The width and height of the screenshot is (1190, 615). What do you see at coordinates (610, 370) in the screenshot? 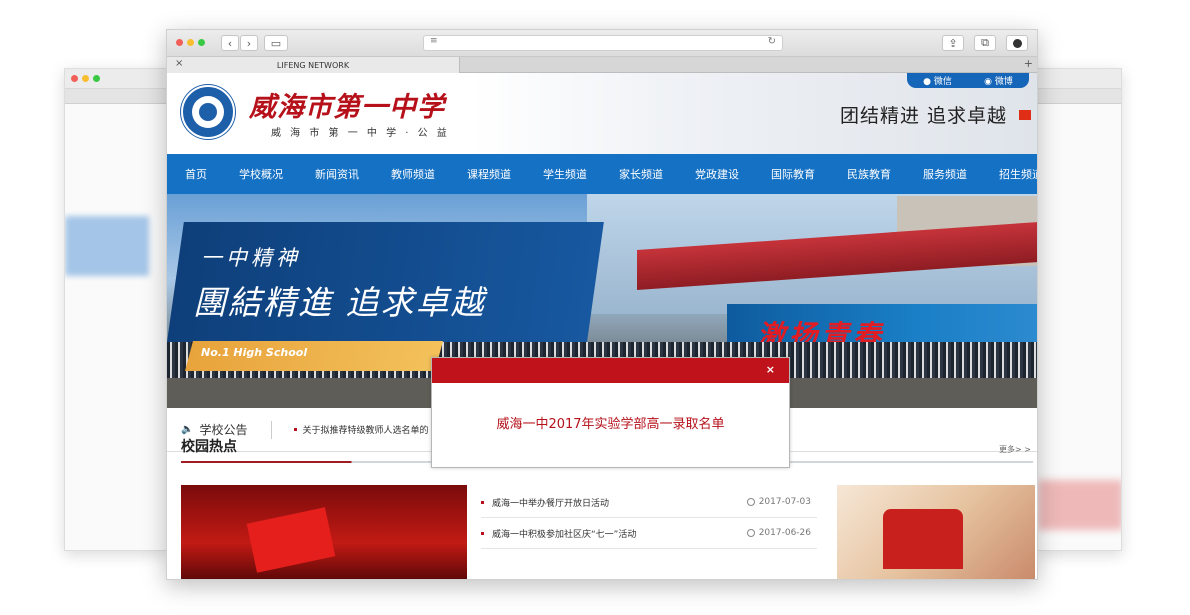
I see `popup-header: ×` at bounding box center [610, 370].